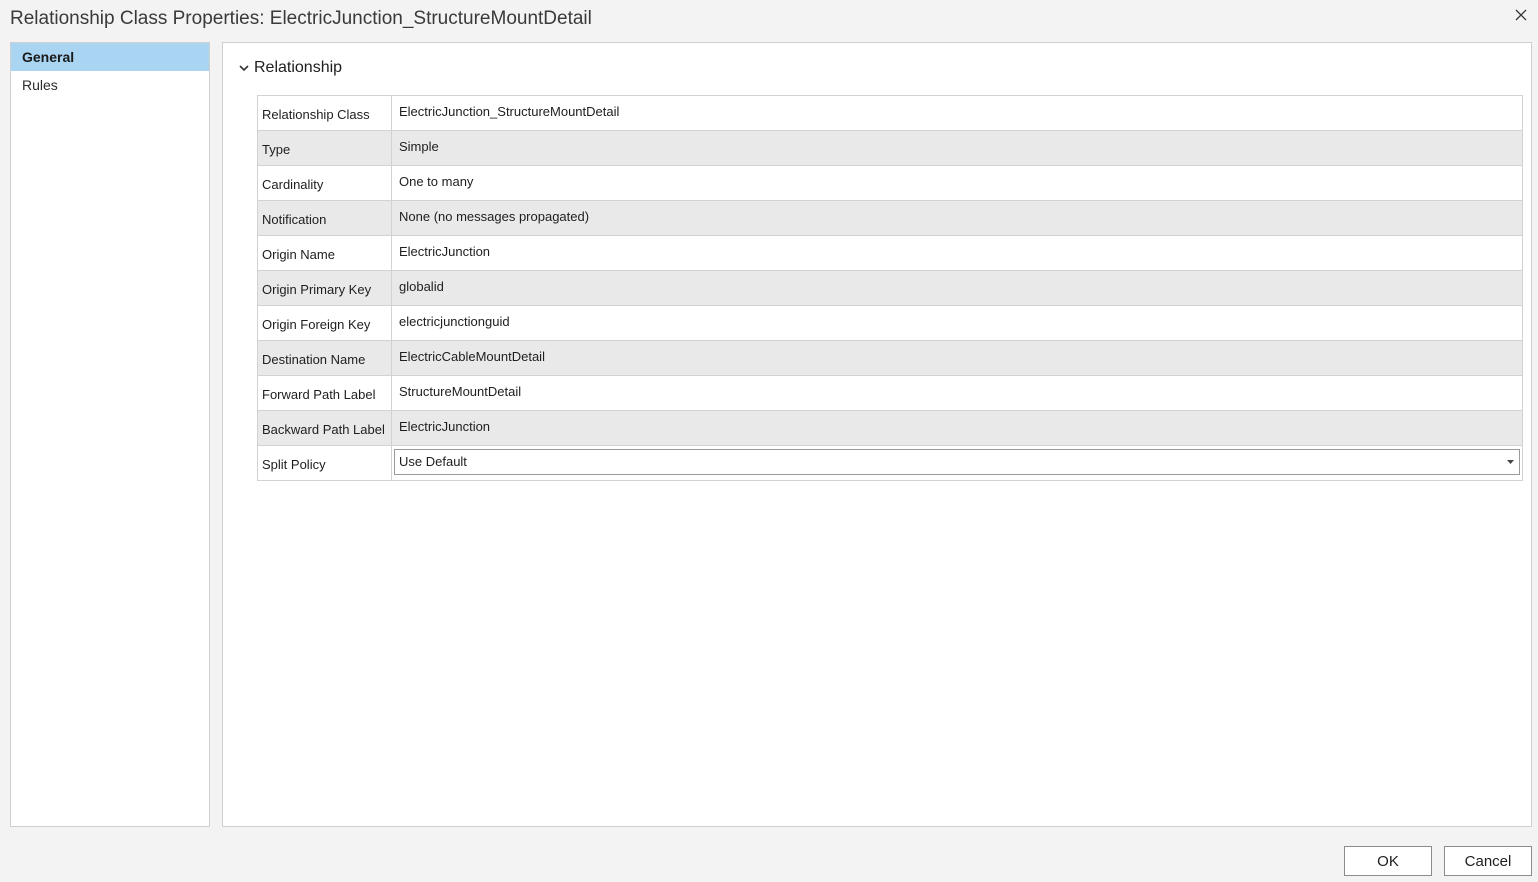  What do you see at coordinates (110, 434) in the screenshot?
I see `sidebar-nav: General Rules` at bounding box center [110, 434].